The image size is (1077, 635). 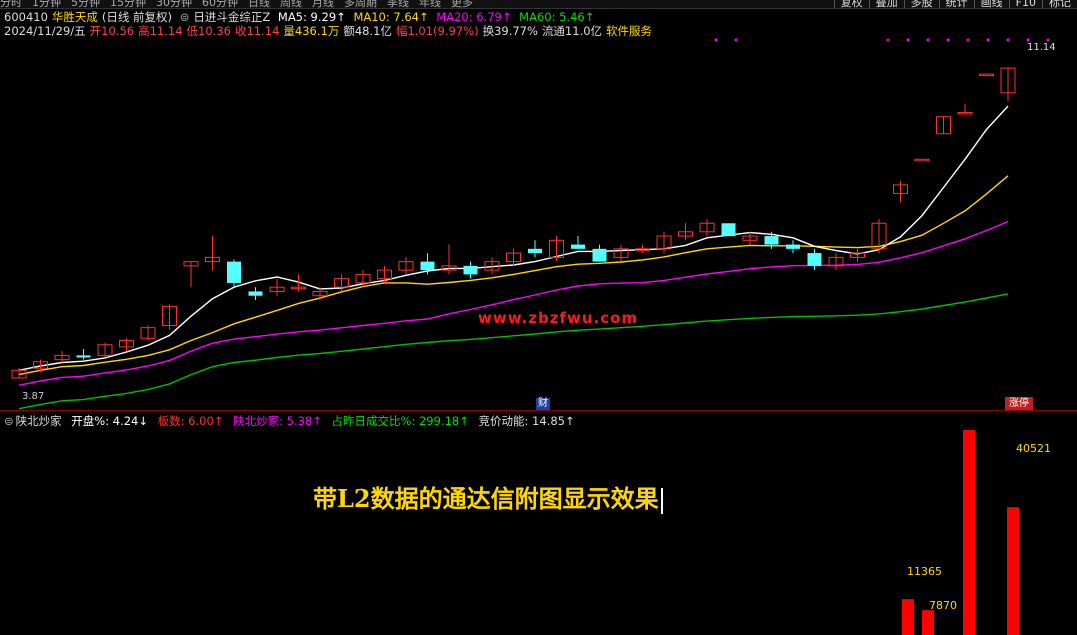 I want to click on low-price-label: 3.87, so click(x=33, y=396).